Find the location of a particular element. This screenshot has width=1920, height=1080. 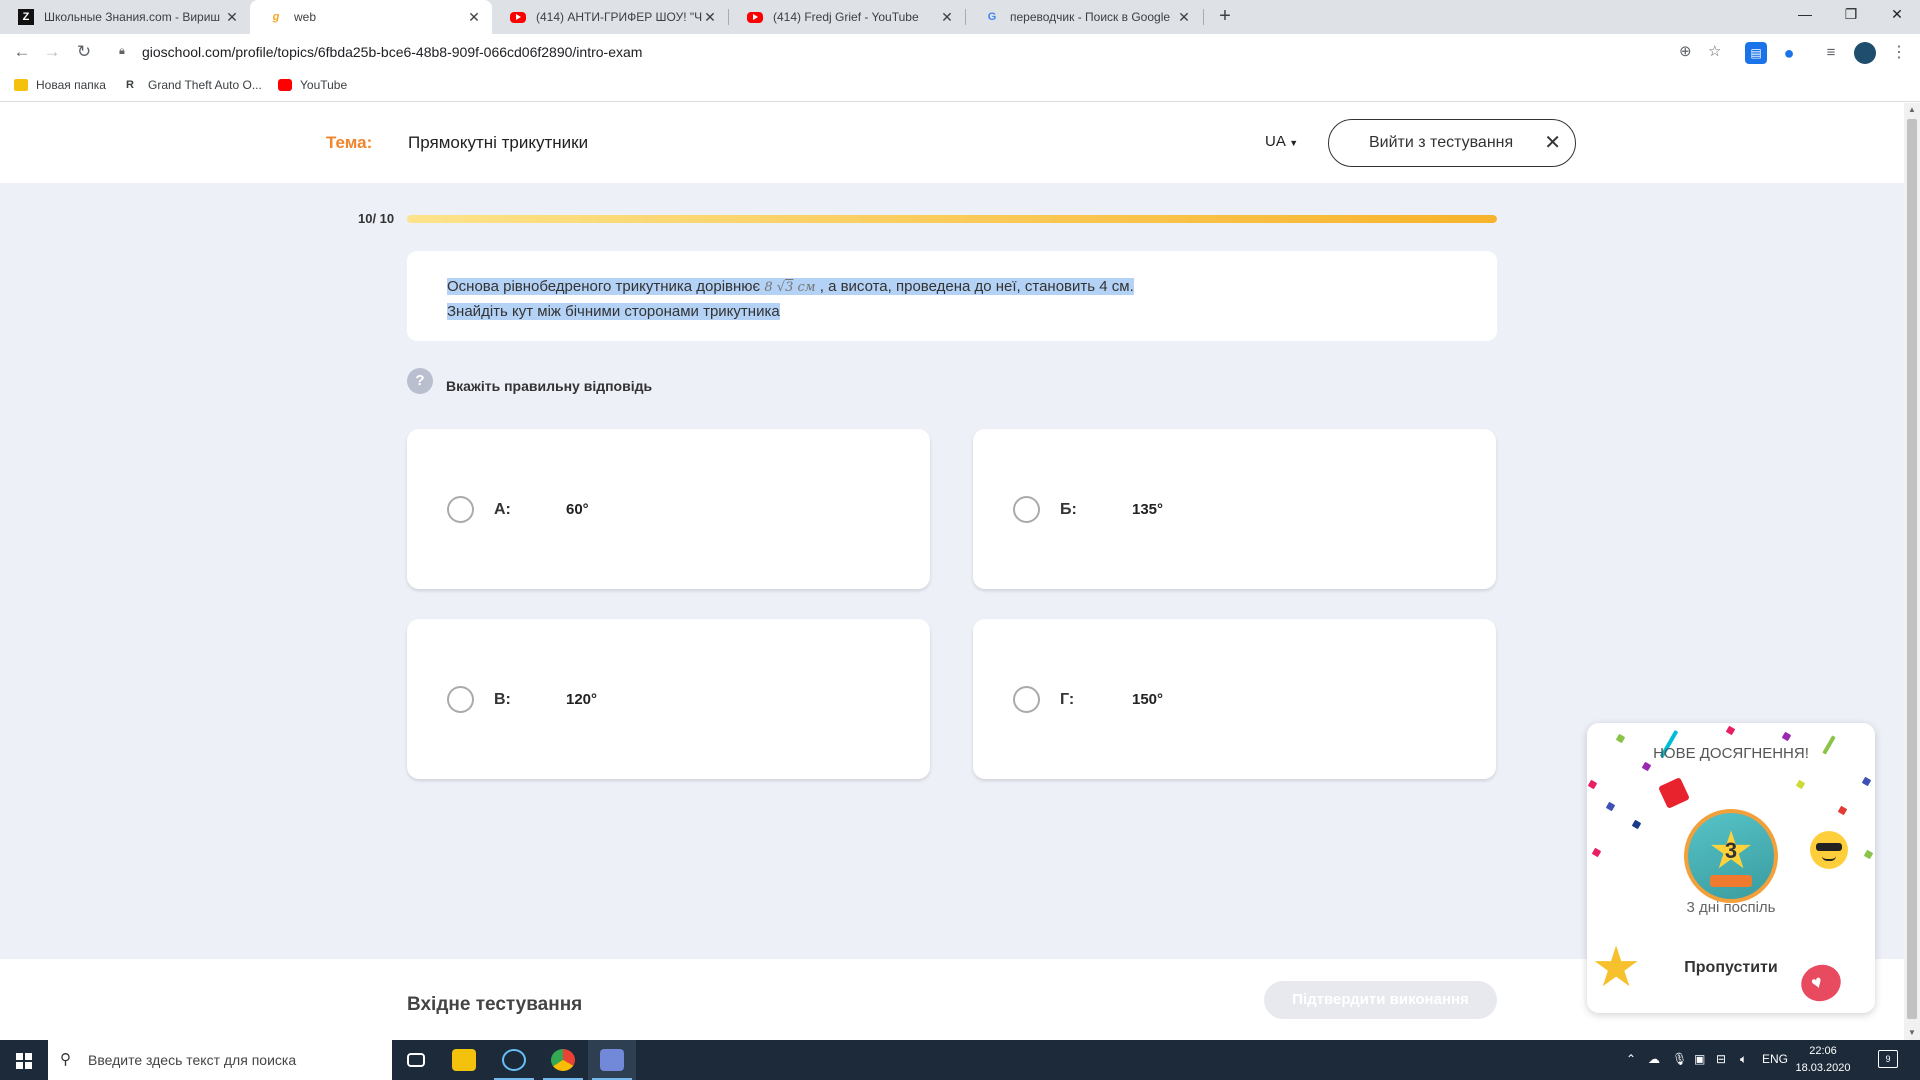

minimize-icon: — is located at coordinates (1805, 15).